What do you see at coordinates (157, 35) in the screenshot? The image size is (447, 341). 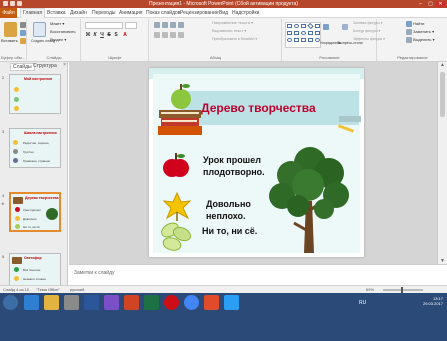 I see `align-left-icon` at bounding box center [157, 35].